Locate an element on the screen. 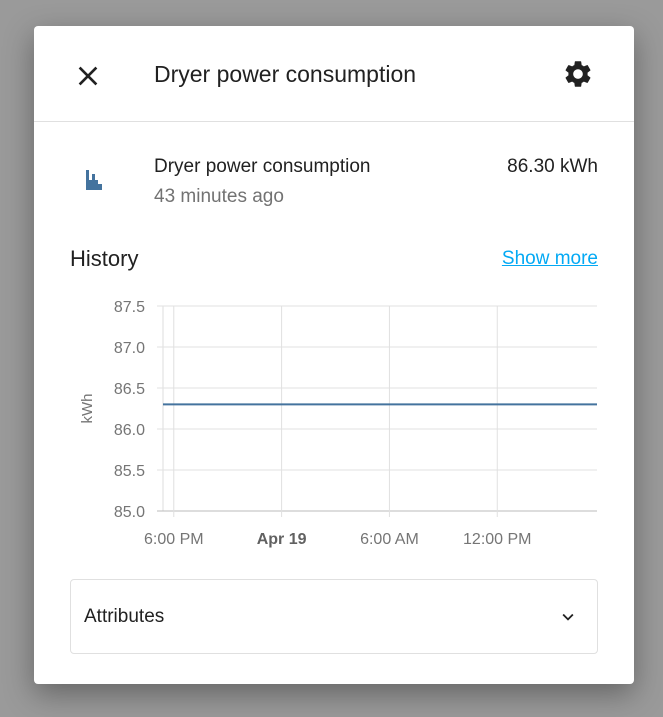  dialog-header: Dryer power consumption is located at coordinates (334, 74).